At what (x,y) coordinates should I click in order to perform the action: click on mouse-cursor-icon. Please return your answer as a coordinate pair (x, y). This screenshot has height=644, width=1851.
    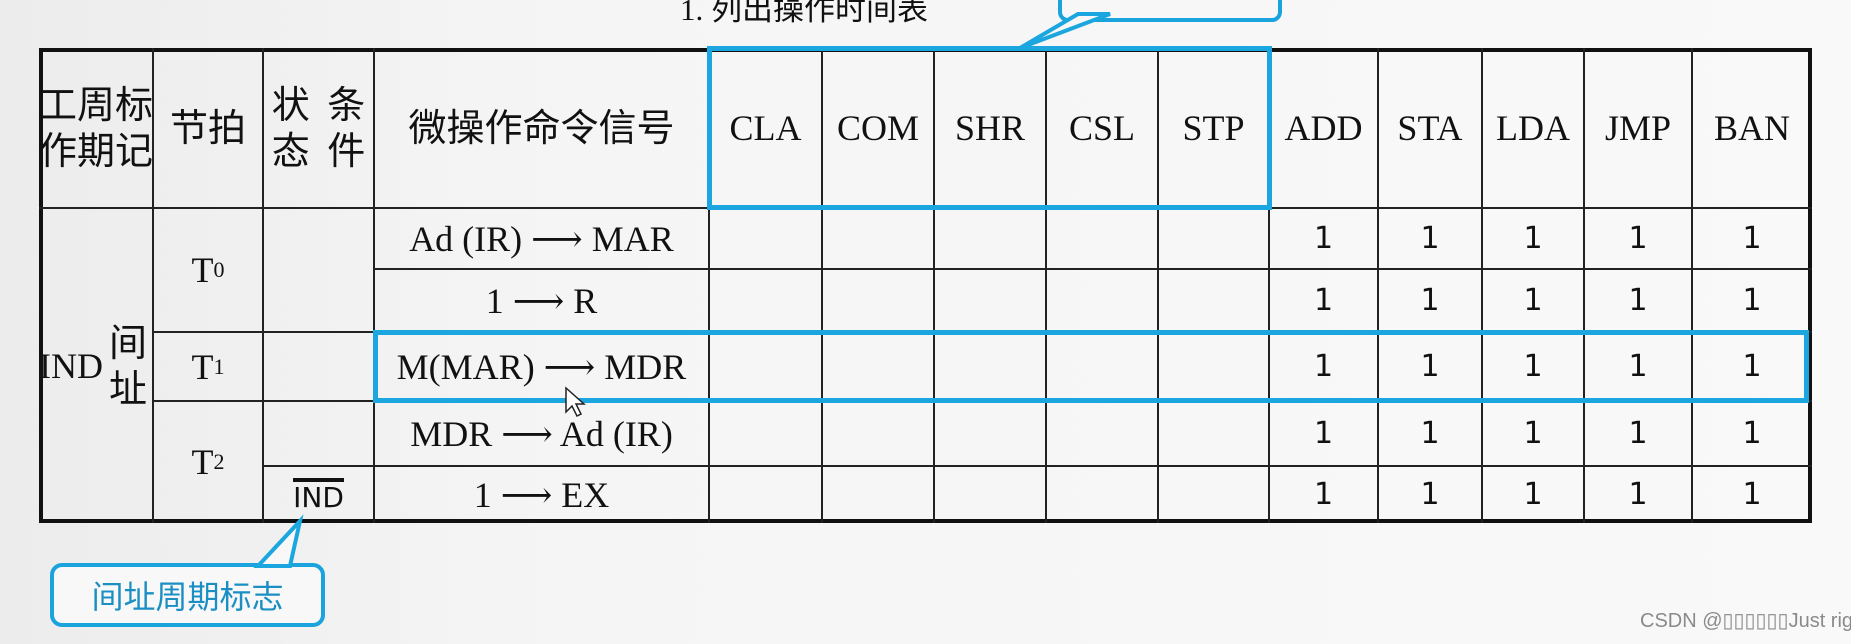
    Looking at the image, I should click on (575, 402).